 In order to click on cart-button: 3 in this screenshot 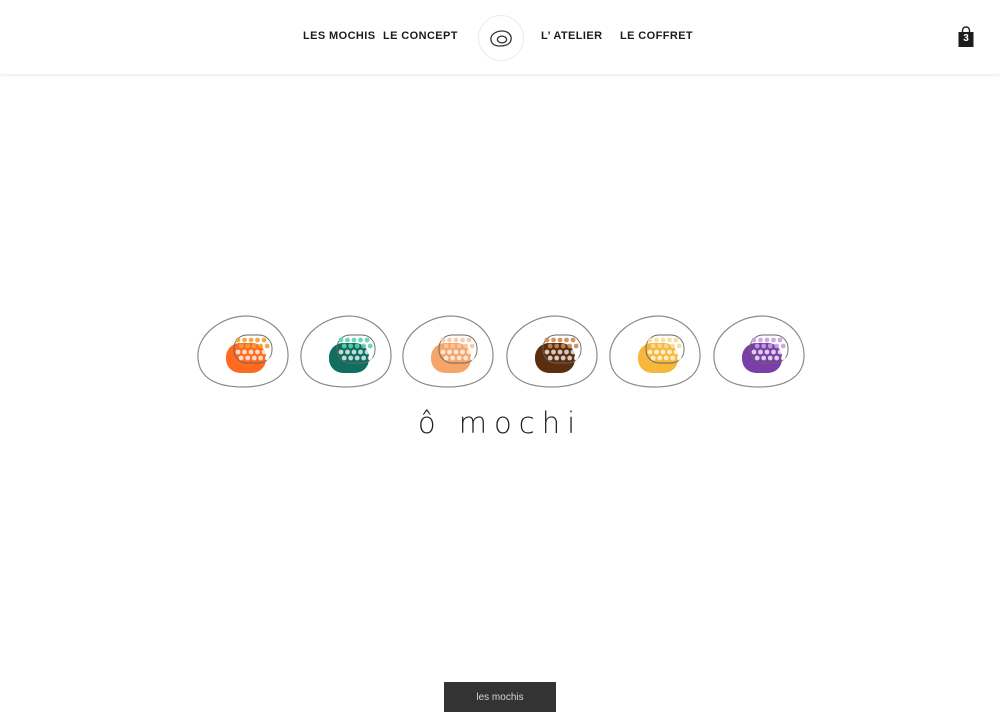, I will do `click(966, 37)`.